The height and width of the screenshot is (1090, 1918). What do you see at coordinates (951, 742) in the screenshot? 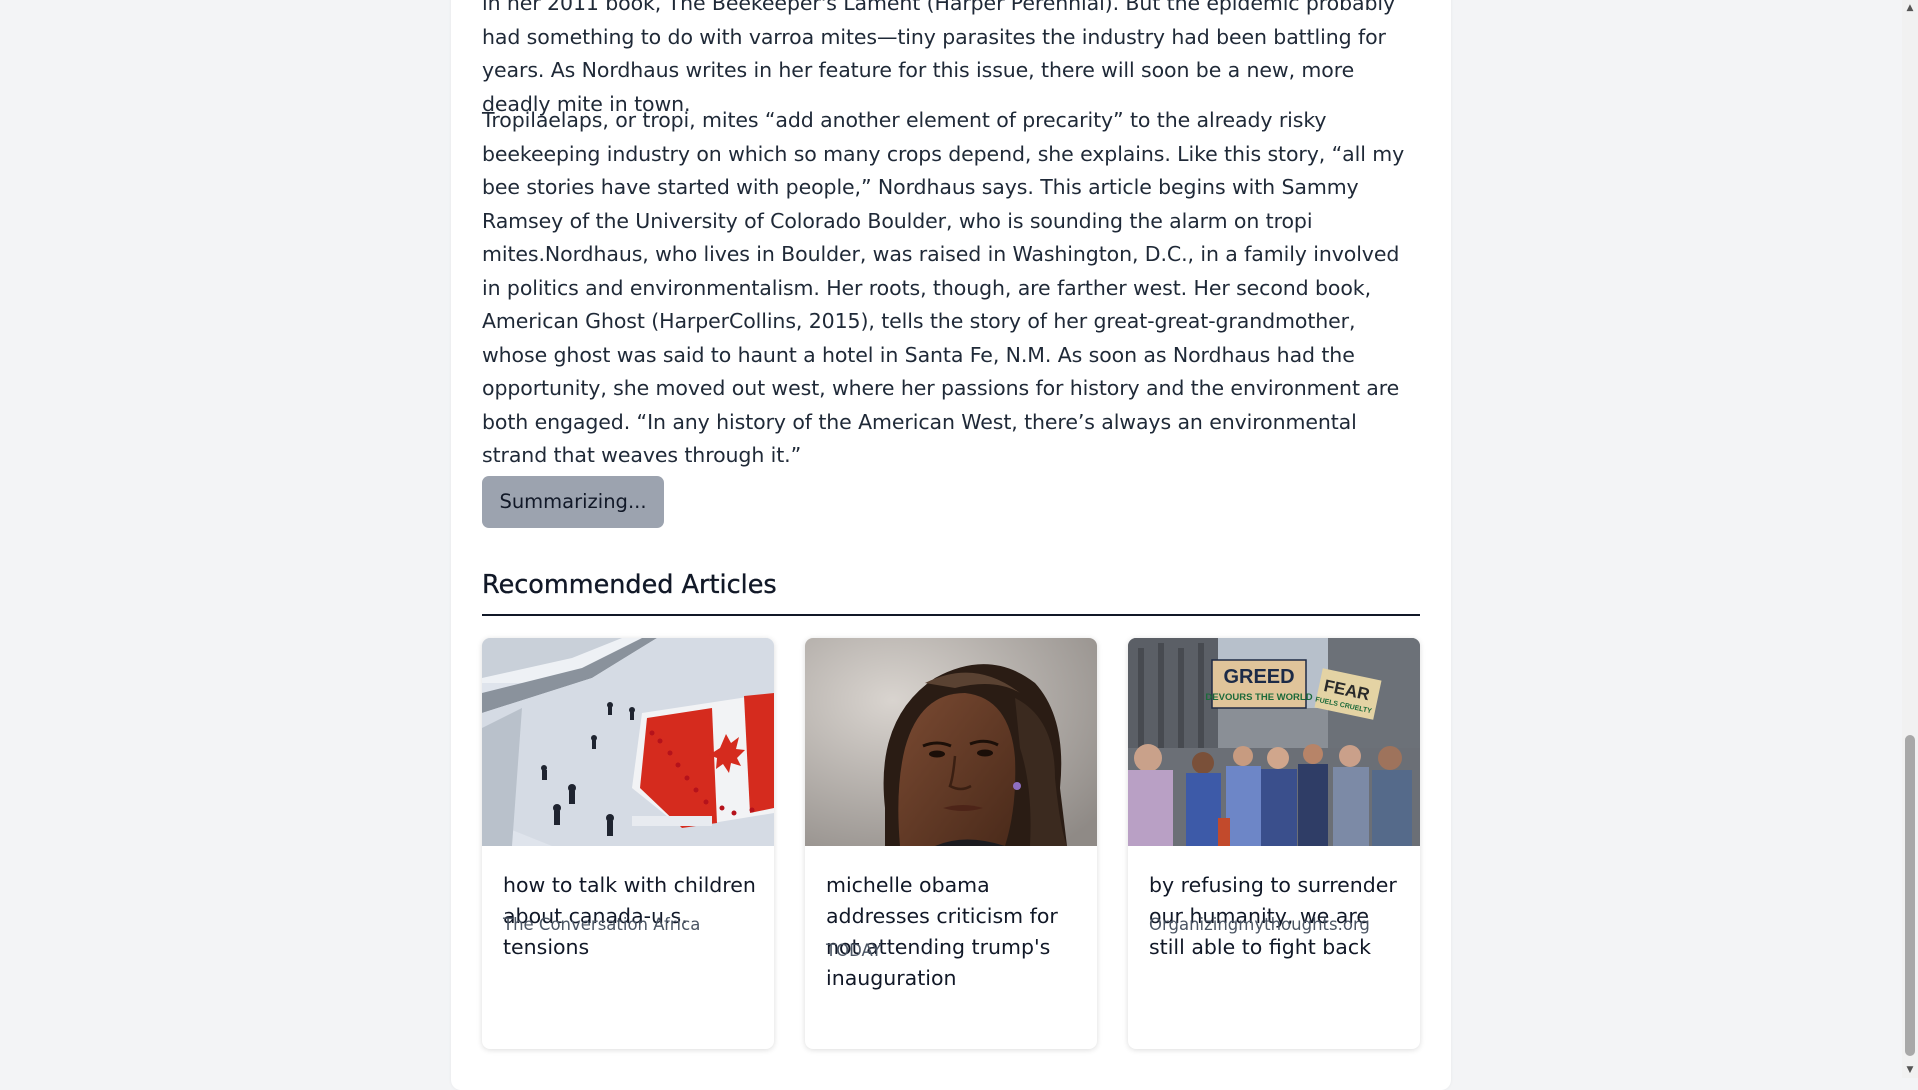
I see `woman-portrait-photo` at bounding box center [951, 742].